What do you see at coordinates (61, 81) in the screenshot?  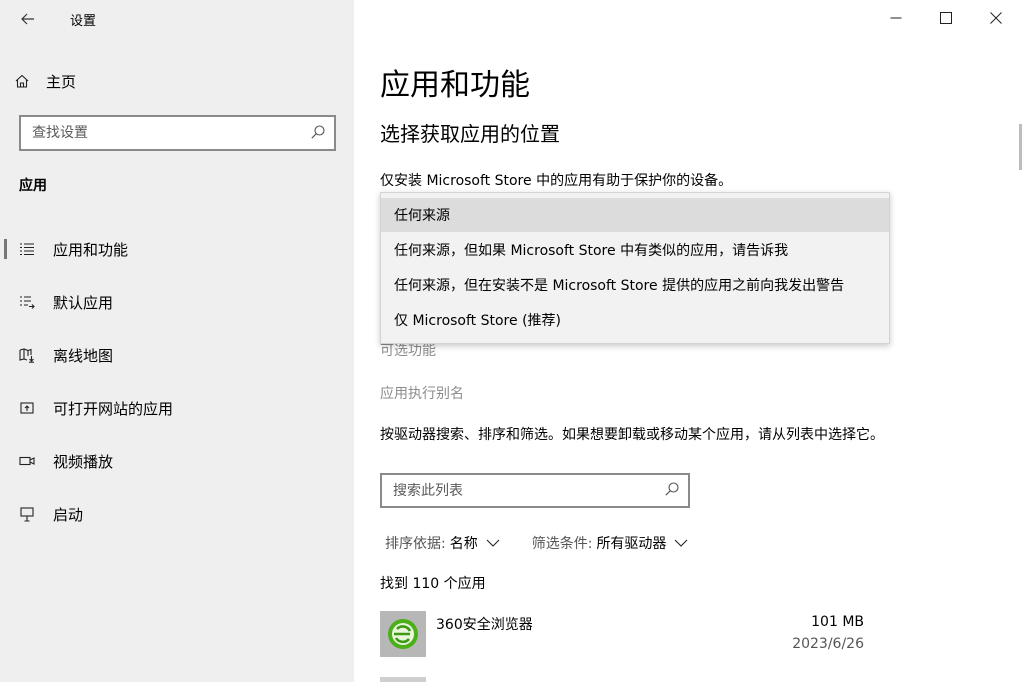 I see `home-label: 主页` at bounding box center [61, 81].